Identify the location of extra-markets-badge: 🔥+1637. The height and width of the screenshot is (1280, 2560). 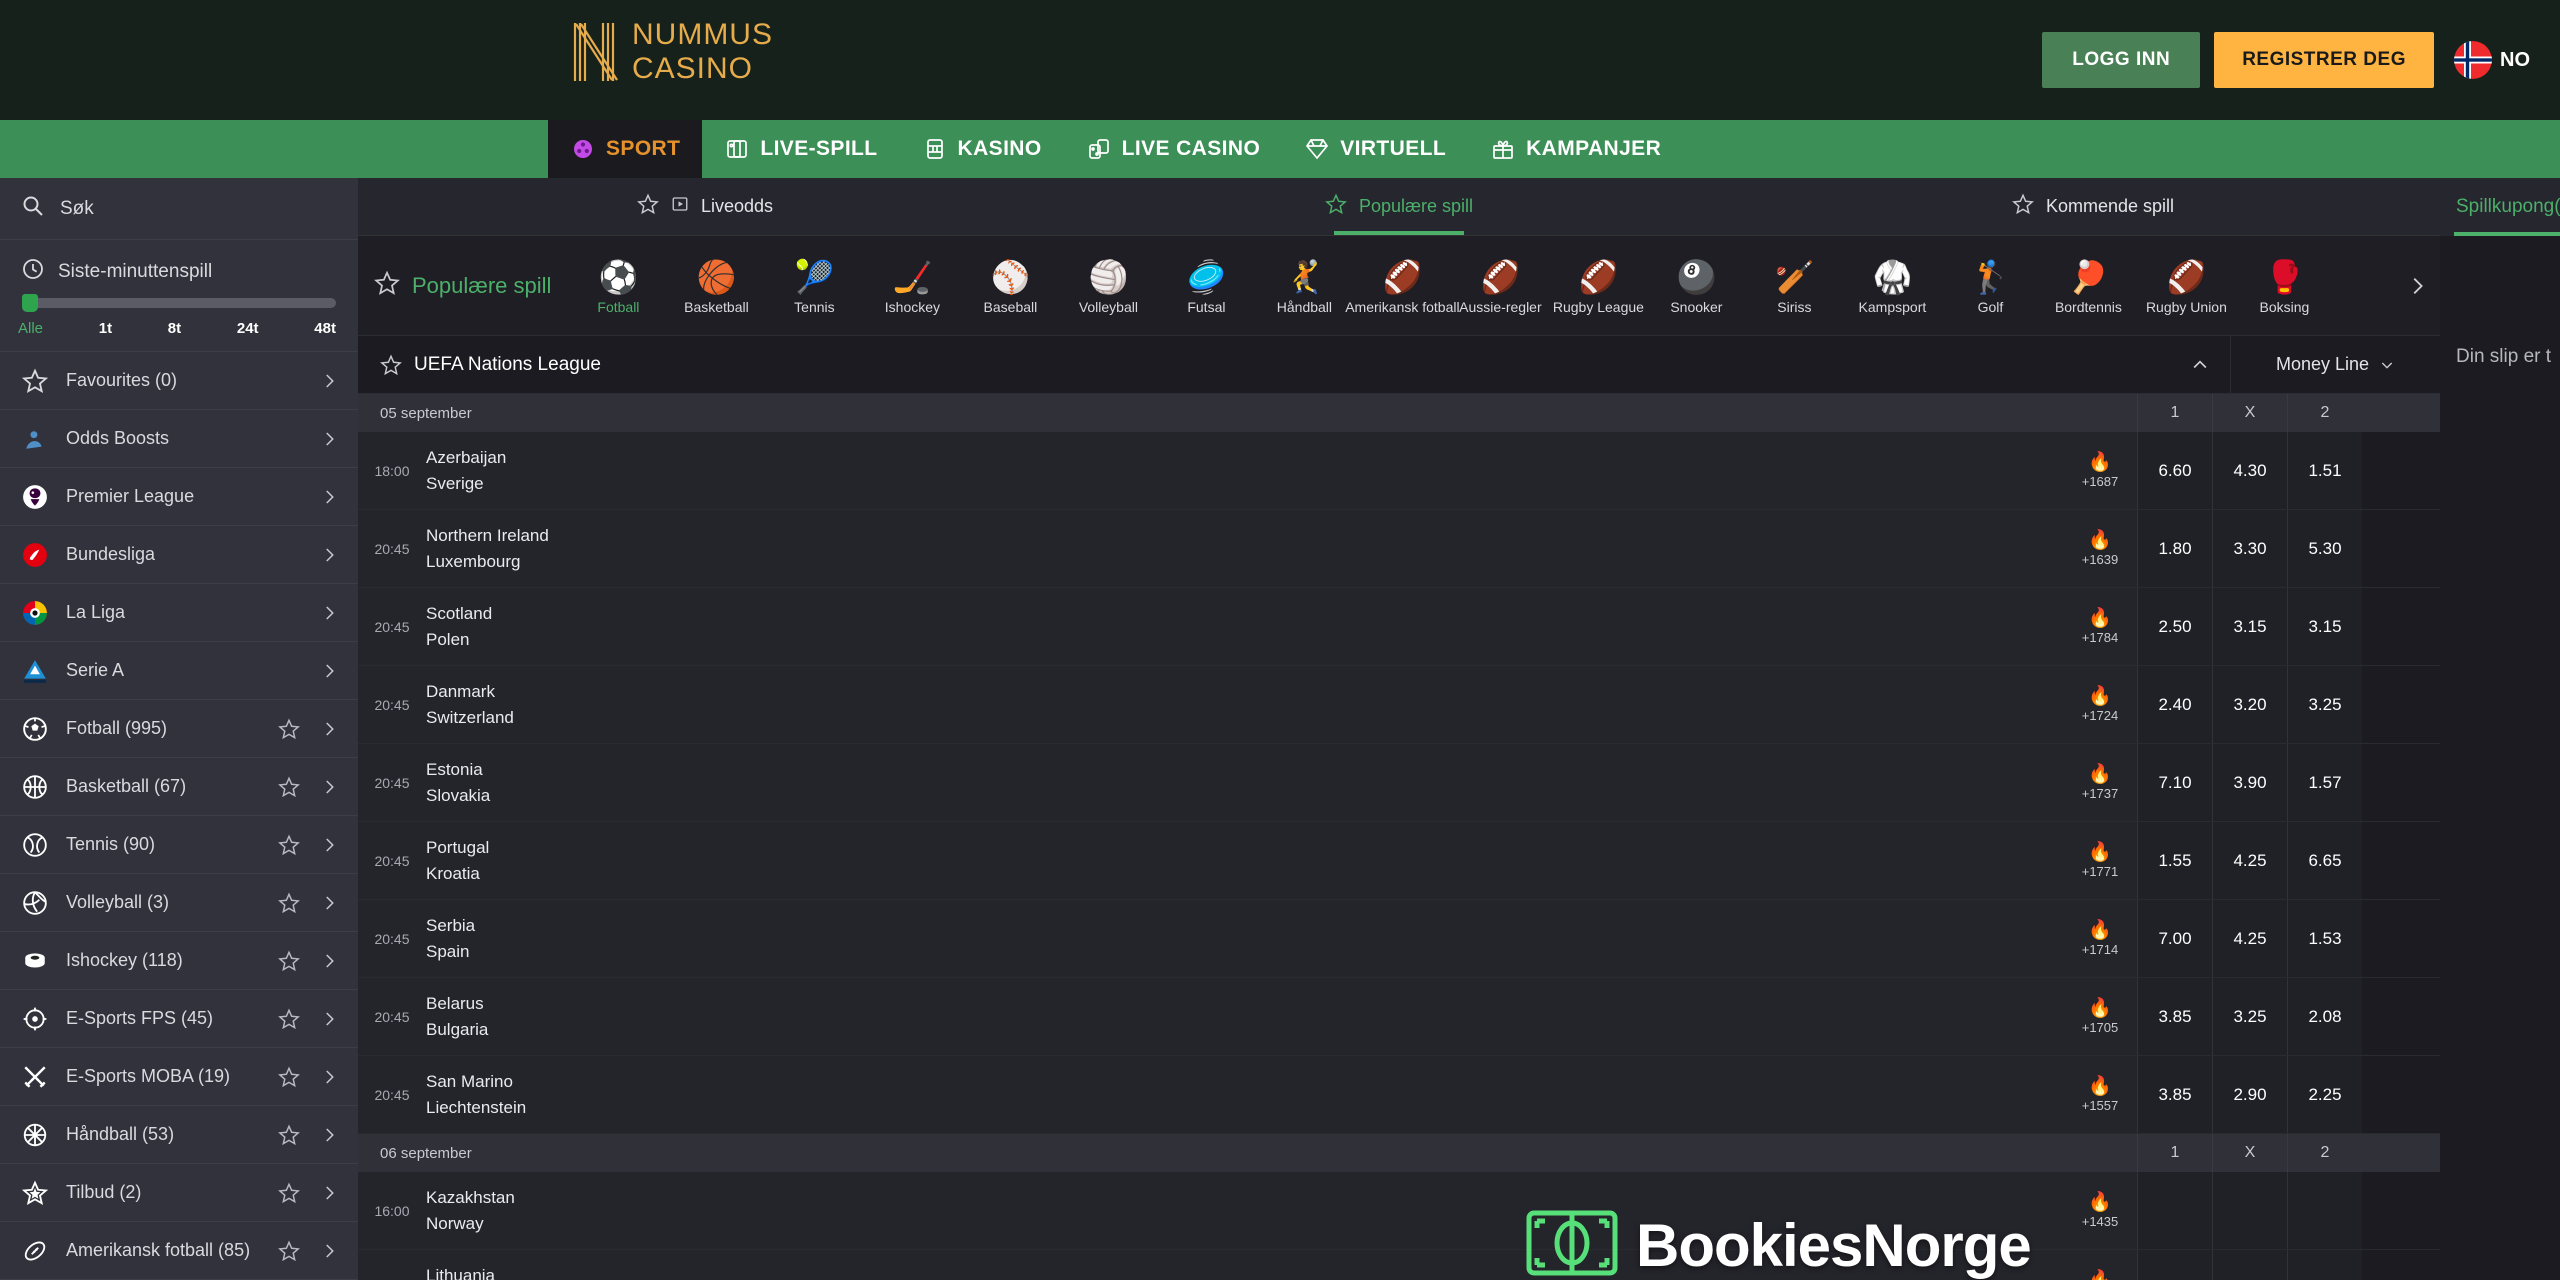
(2100, 1265).